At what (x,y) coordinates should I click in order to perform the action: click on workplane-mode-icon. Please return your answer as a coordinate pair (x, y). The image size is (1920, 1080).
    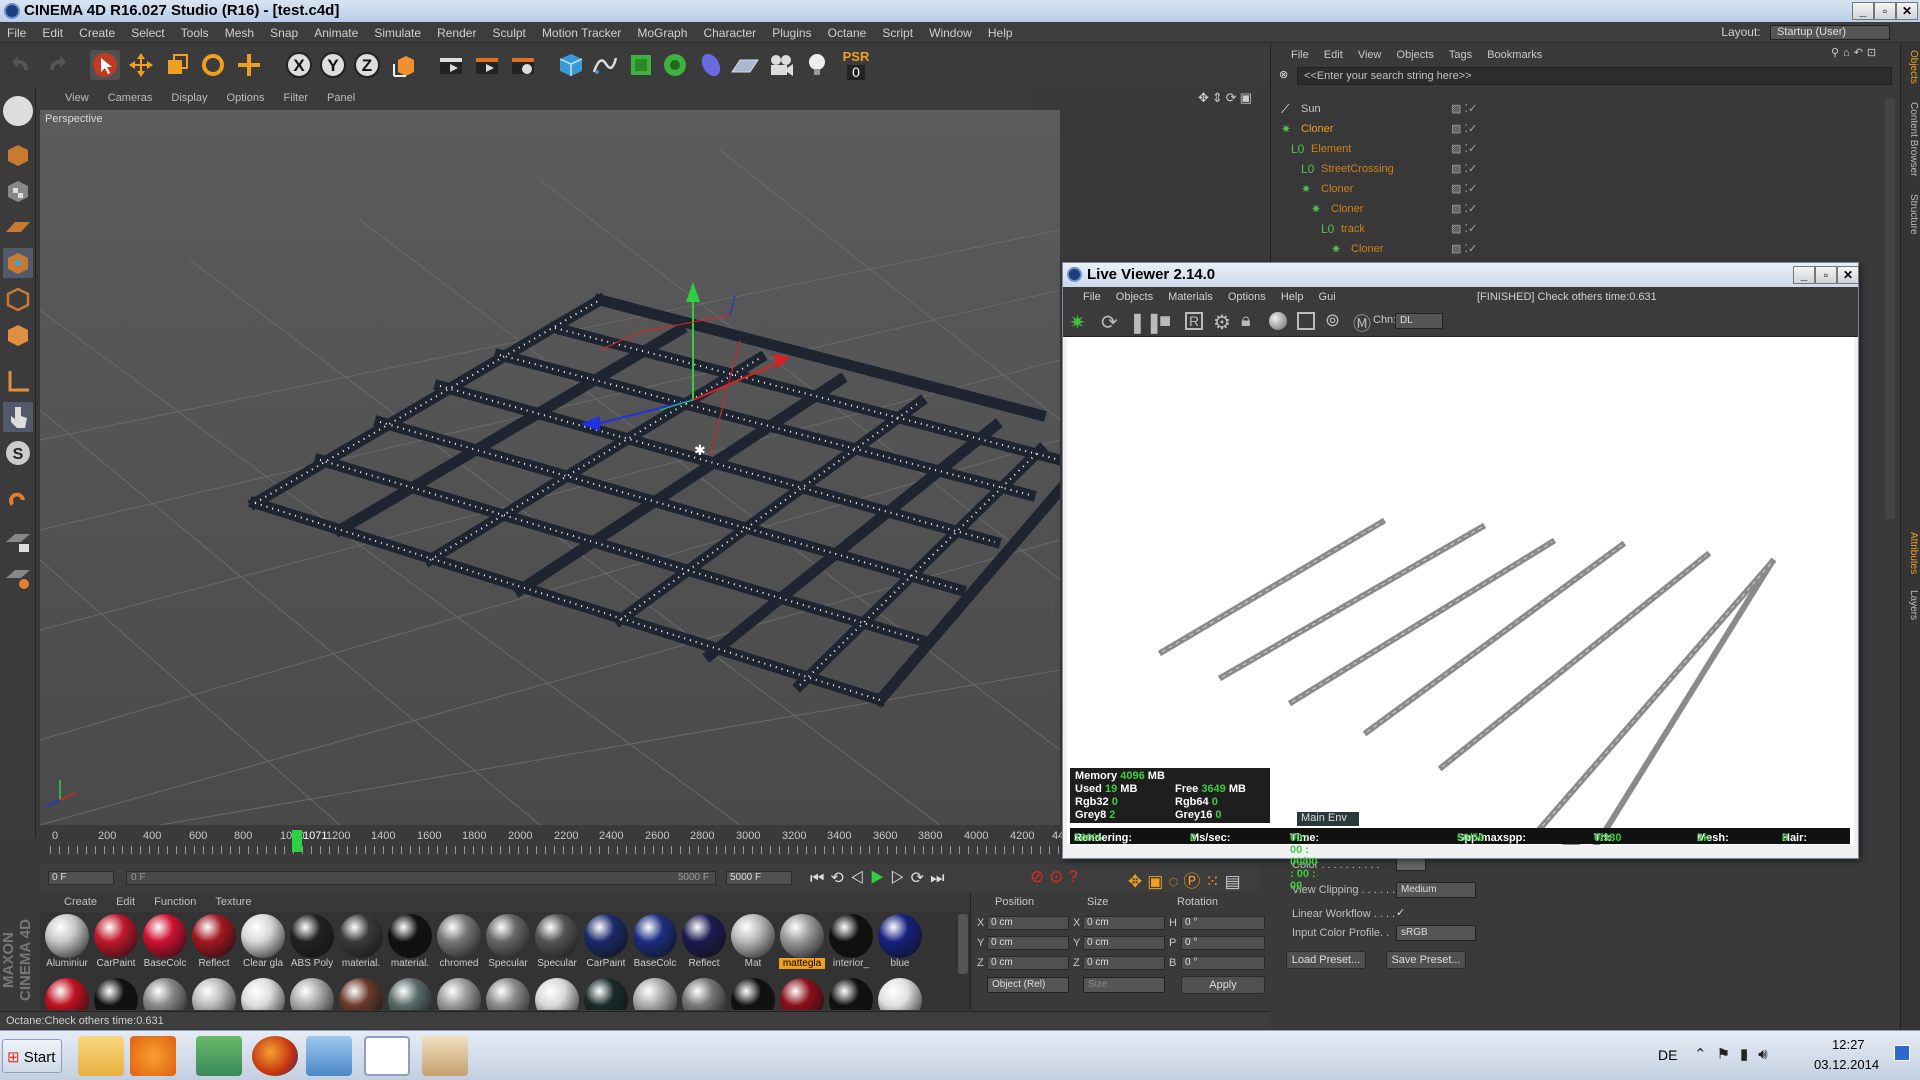
    Looking at the image, I should click on (18, 227).